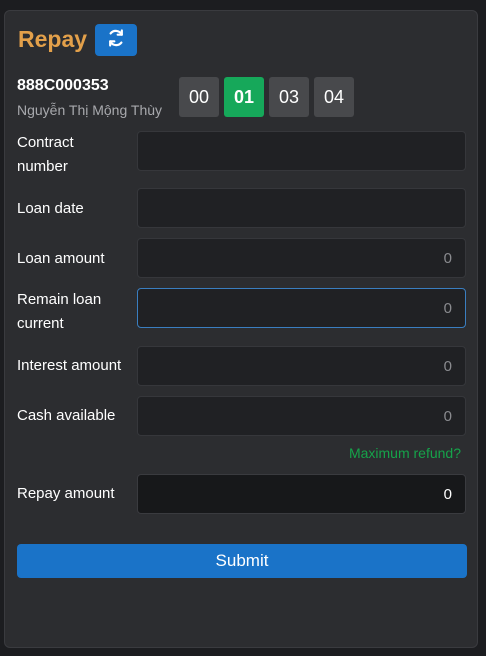 This screenshot has width=486, height=656. I want to click on refresh-icon, so click(116, 40).